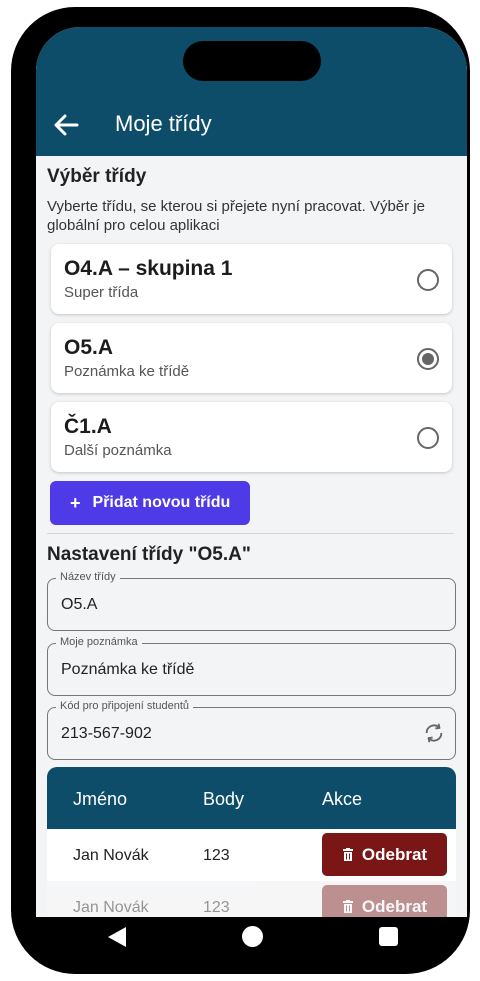 This screenshot has height=981, width=480. What do you see at coordinates (127, 670) in the screenshot?
I see `field-value: Poznámka ke třídě` at bounding box center [127, 670].